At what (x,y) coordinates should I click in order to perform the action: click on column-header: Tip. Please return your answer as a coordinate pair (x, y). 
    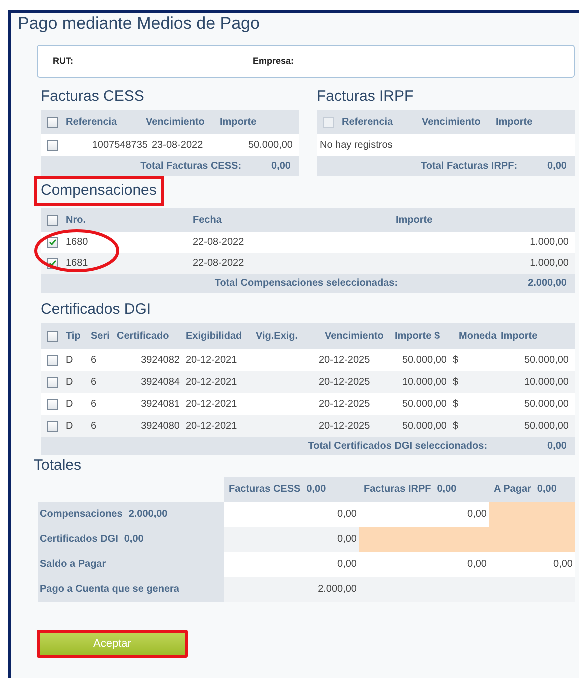
    Looking at the image, I should click on (74, 337).